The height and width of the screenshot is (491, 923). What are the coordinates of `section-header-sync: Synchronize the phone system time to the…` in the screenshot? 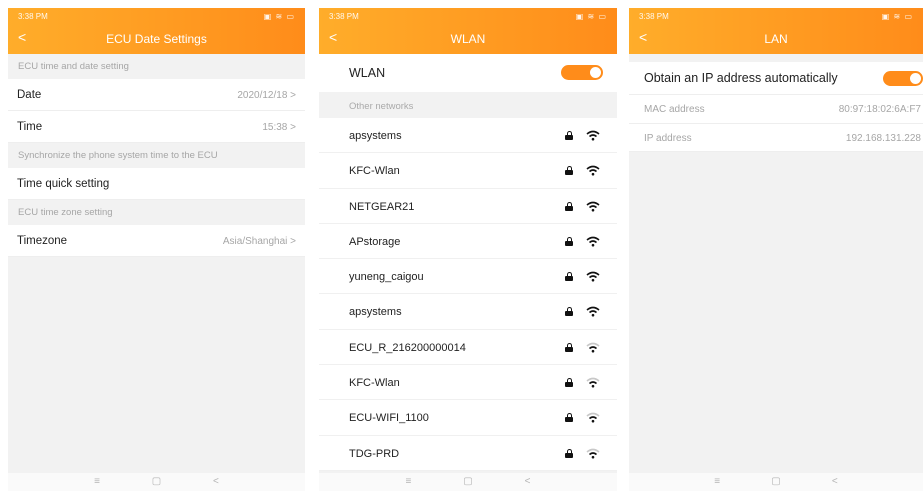 It's located at (156, 155).